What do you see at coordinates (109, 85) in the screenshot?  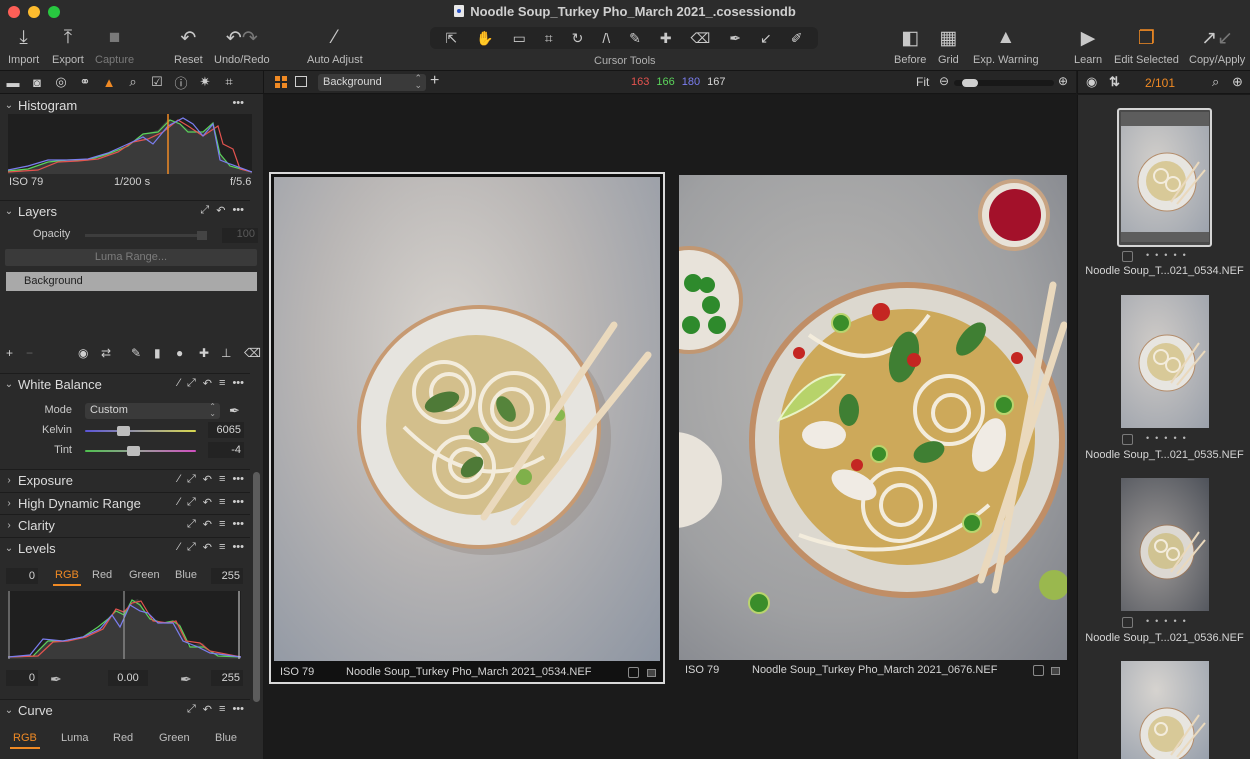 I see `exposure-tab-icon: ▲` at bounding box center [109, 85].